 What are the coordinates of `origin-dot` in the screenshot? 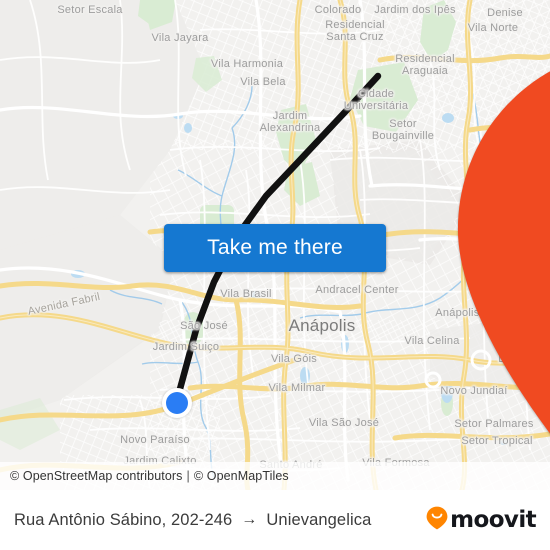 It's located at (177, 403).